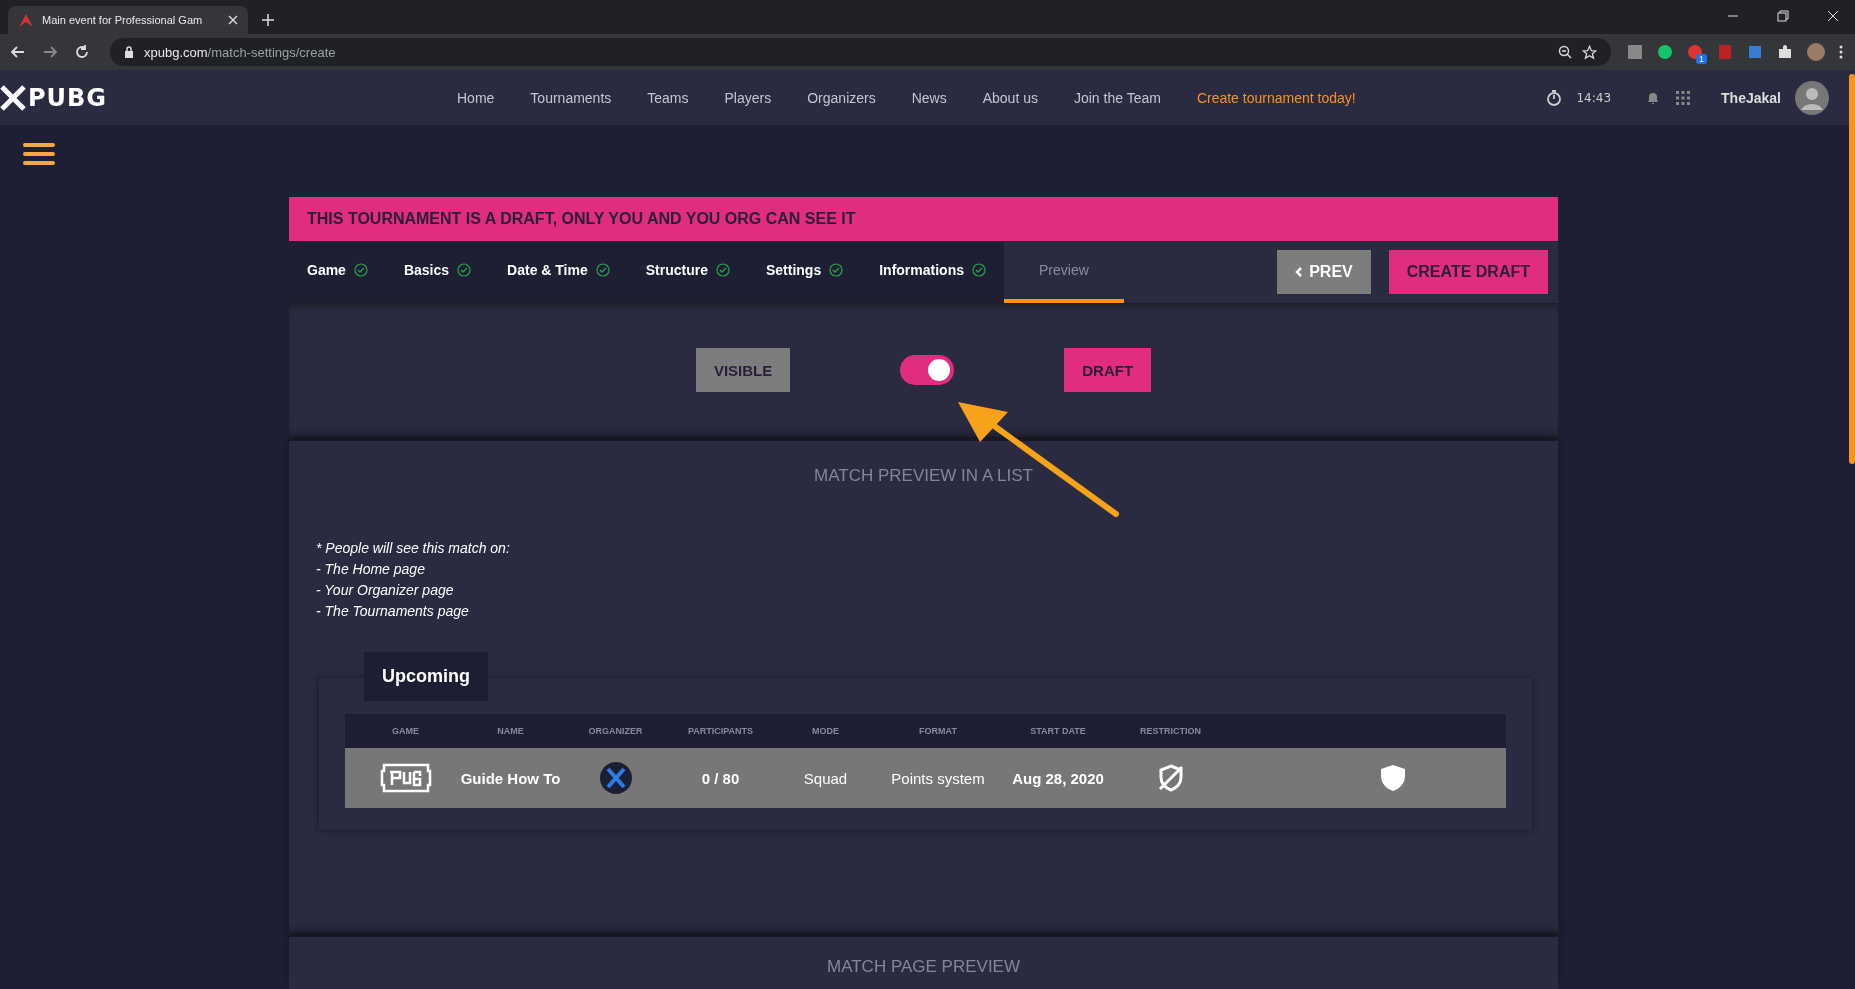 This screenshot has width=1855, height=989. Describe the element at coordinates (1117, 97) in the screenshot. I see `nav-link: Join the Team` at that location.